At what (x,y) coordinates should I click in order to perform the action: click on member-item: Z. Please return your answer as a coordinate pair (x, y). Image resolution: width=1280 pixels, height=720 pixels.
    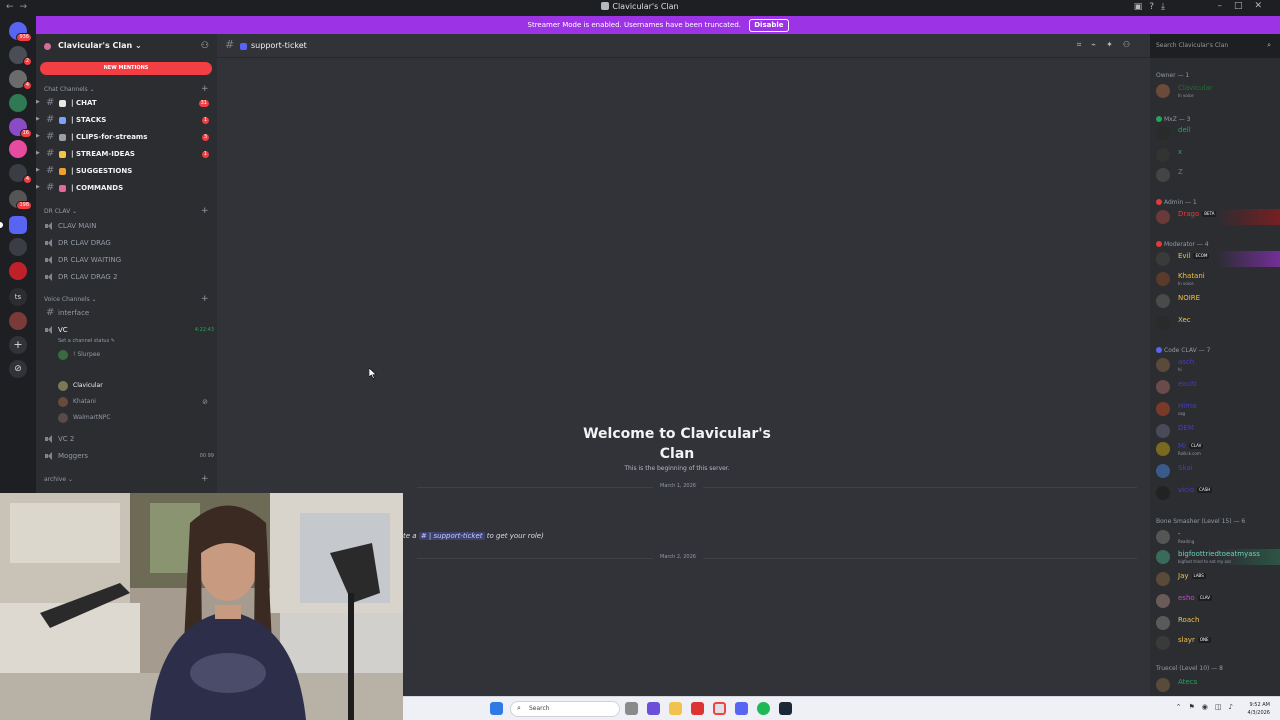
    Looking at the image, I should click on (1218, 175).